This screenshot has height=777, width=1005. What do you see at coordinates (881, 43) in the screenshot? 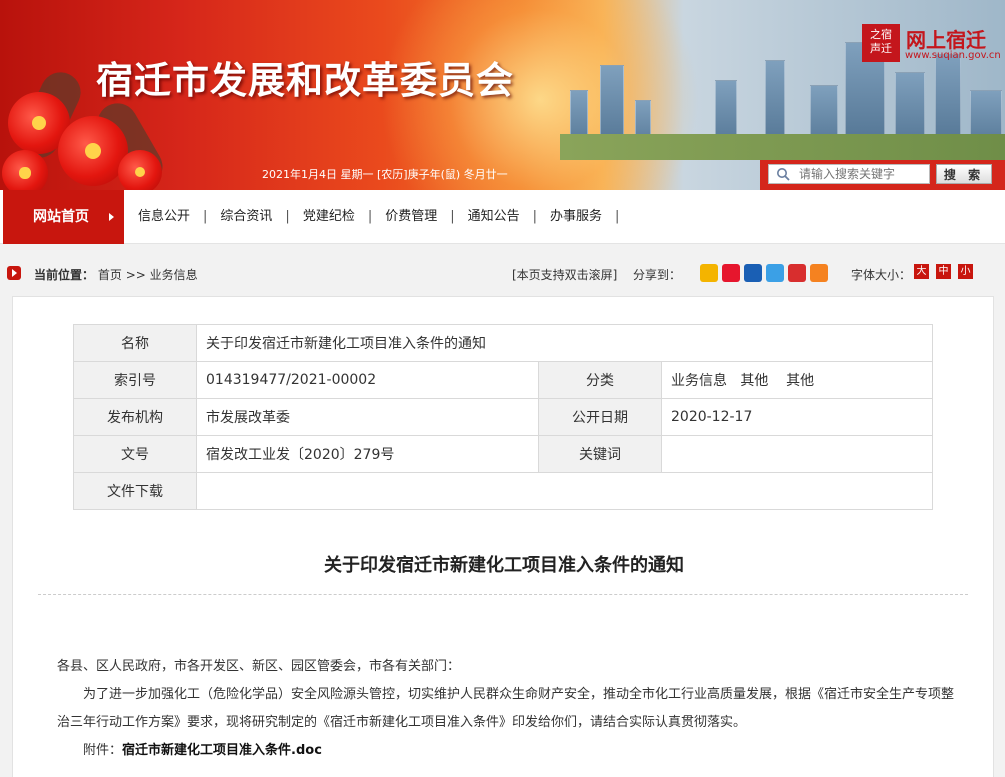
I see `suqian-logo: 之宿 声迁` at bounding box center [881, 43].